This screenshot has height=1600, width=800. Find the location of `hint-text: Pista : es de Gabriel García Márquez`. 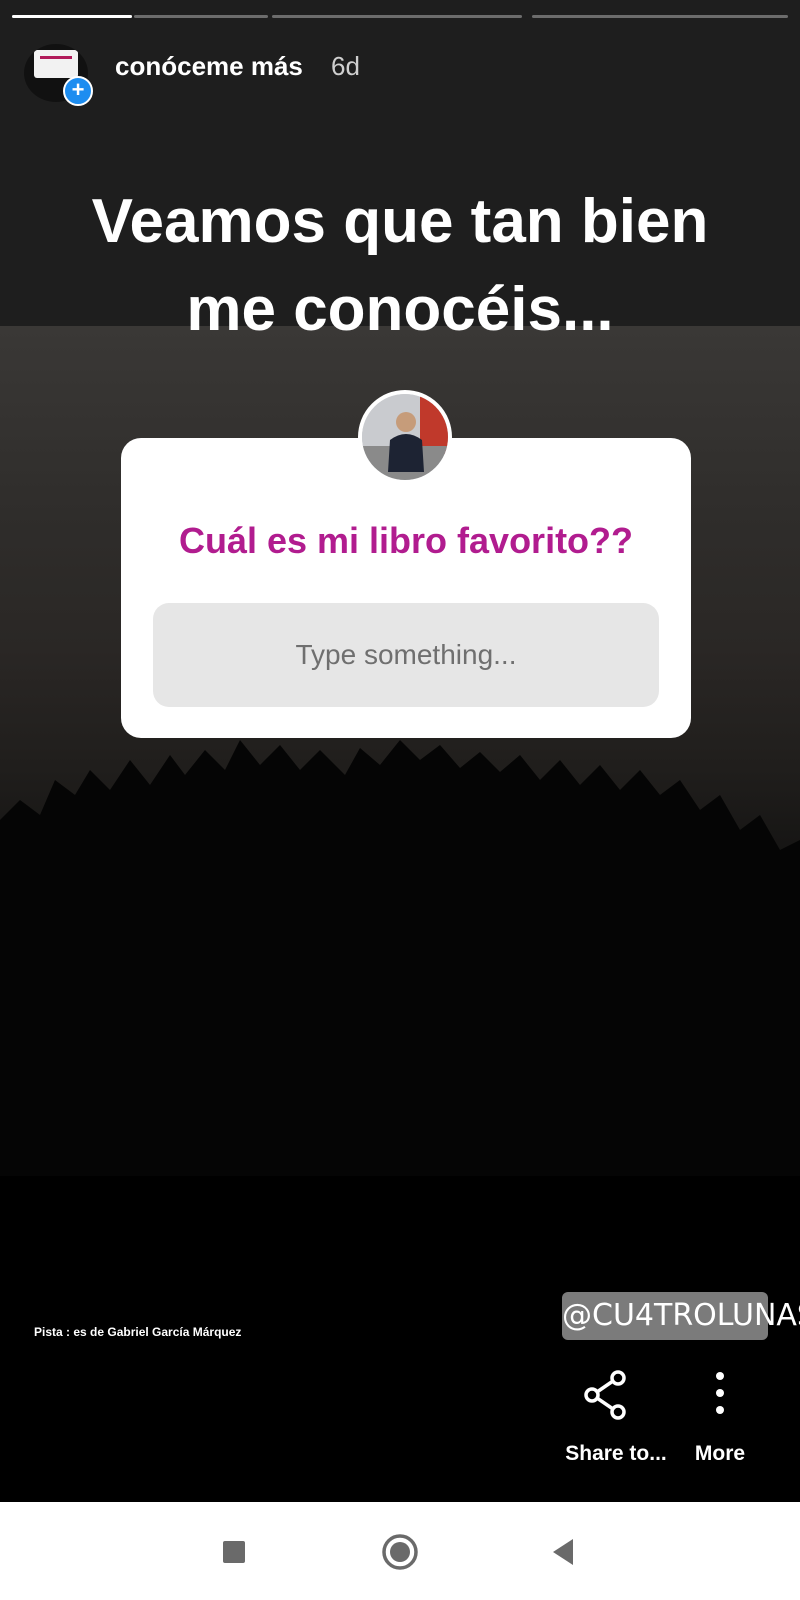

hint-text: Pista : es de Gabriel García Márquez is located at coordinates (138, 1332).